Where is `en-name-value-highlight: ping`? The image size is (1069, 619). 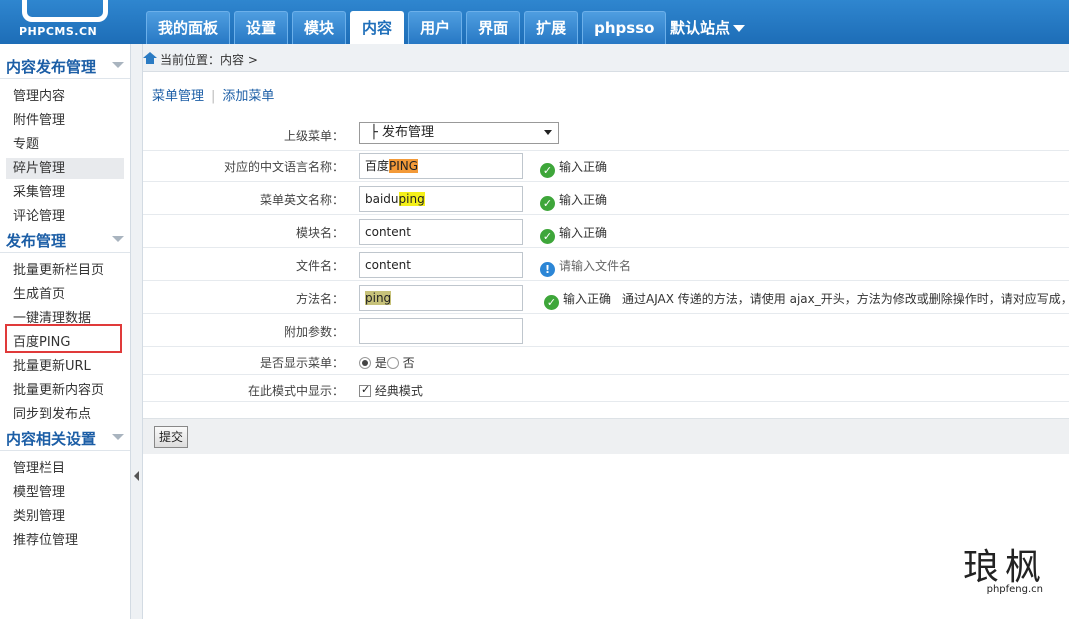
en-name-value-highlight: ping is located at coordinates (411, 199).